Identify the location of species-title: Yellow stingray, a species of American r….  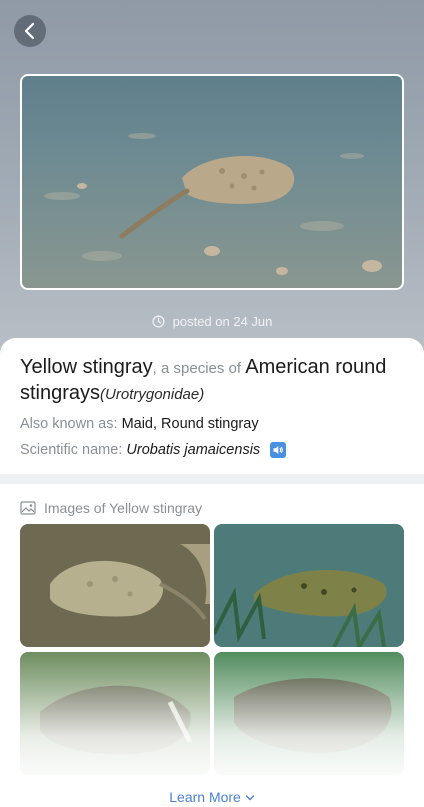
(212, 381).